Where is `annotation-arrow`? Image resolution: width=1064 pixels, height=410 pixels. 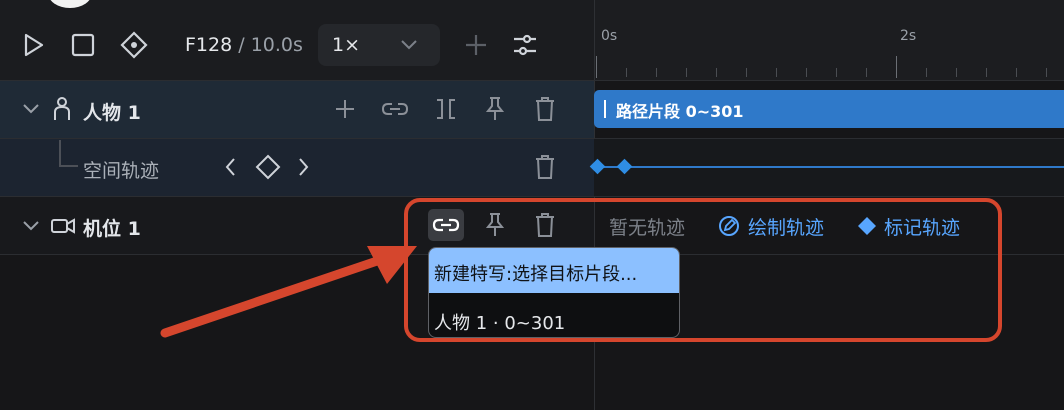
annotation-arrow is located at coordinates (288, 292).